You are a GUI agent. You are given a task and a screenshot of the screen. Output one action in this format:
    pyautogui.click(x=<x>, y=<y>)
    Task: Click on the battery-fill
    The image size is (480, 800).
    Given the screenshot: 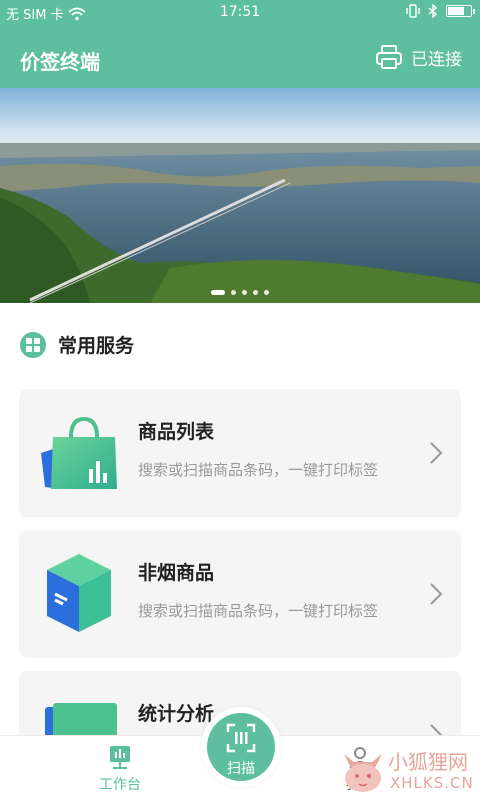 What is the action you would take?
    pyautogui.click(x=456, y=11)
    